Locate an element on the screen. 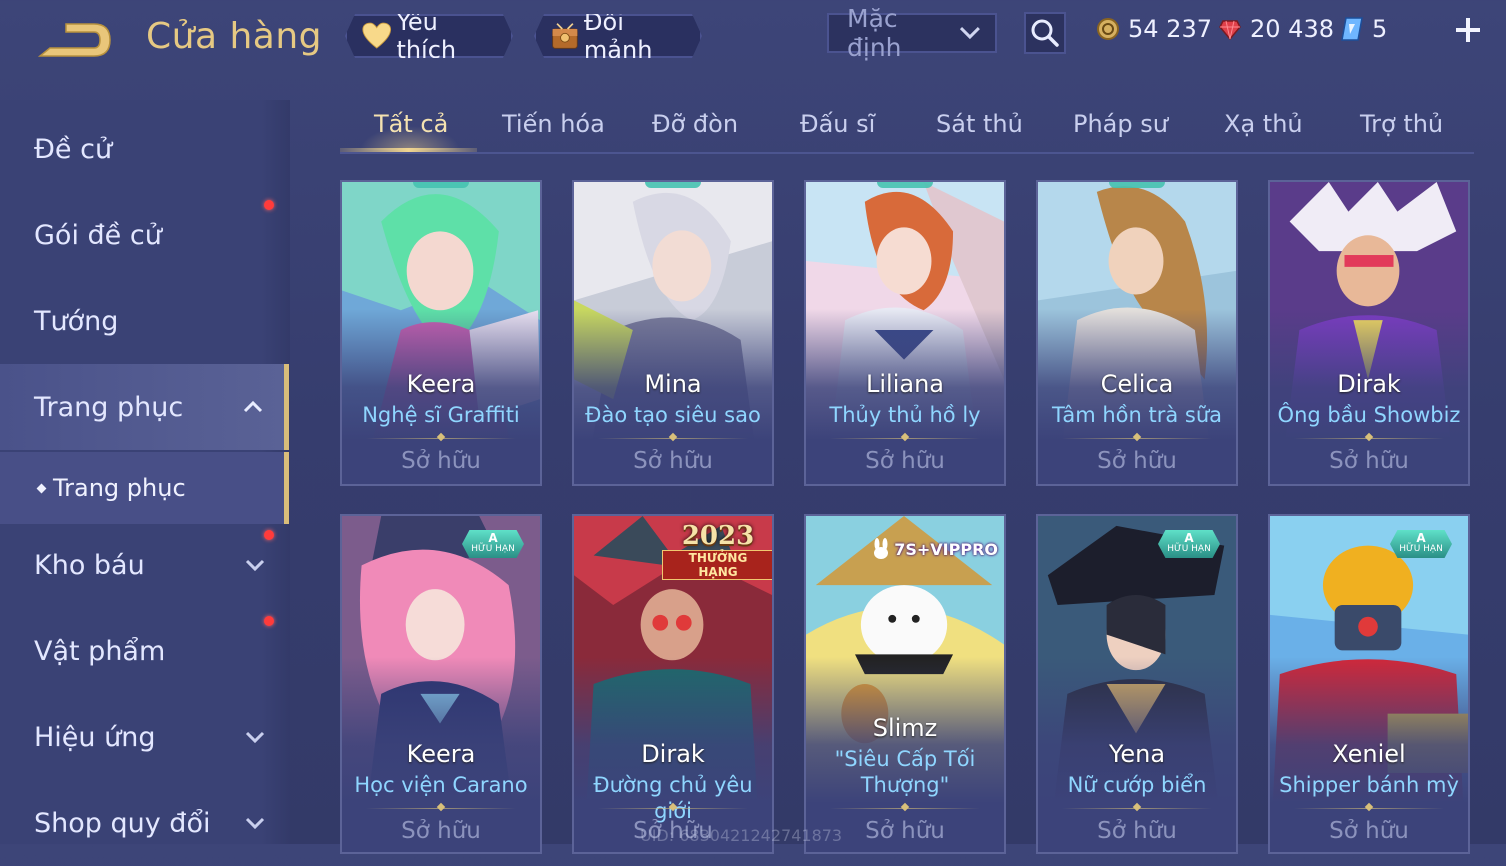 Image resolution: width=1506 pixels, height=866 pixels. tab-support: Trợ thủ is located at coordinates (1401, 124).